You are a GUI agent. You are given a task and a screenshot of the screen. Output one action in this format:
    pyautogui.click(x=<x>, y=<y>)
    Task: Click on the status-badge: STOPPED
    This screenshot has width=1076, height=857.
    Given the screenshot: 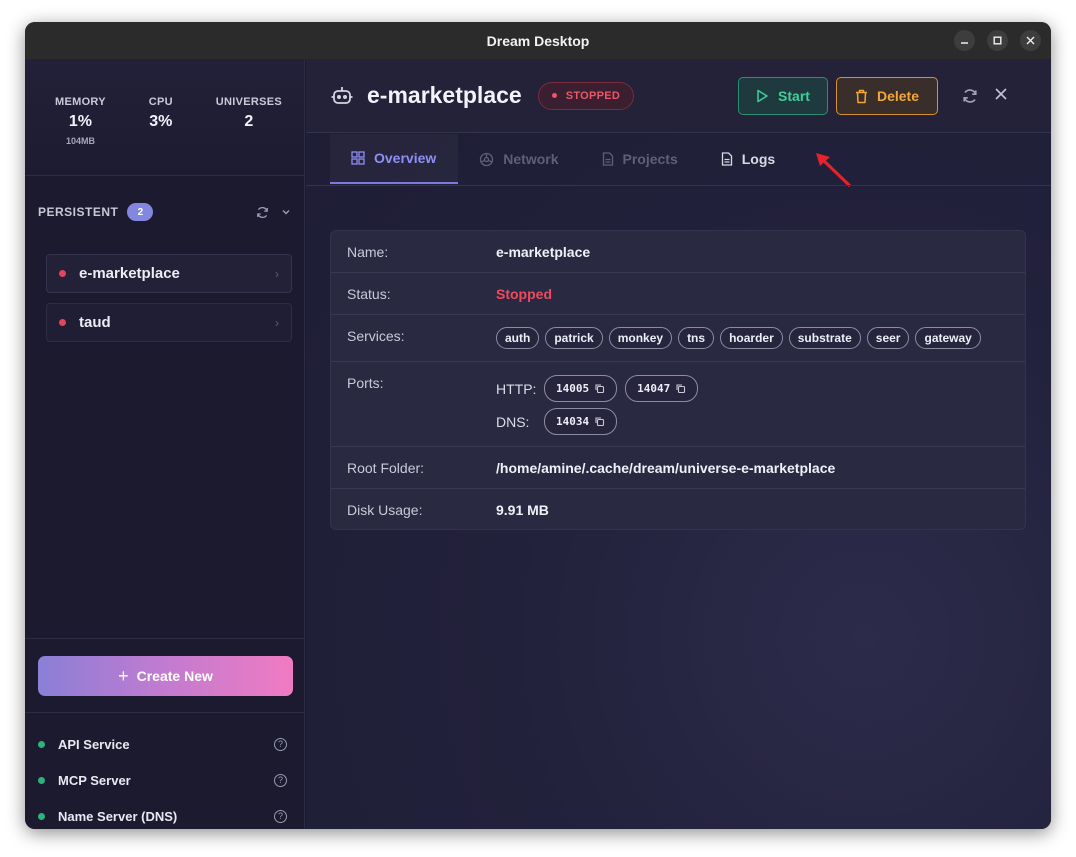 What is the action you would take?
    pyautogui.click(x=586, y=95)
    